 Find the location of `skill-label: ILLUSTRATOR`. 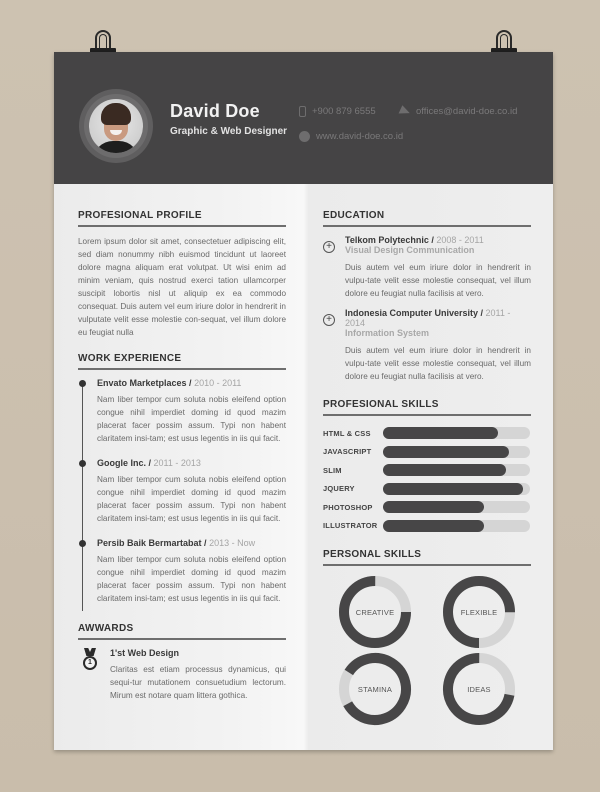

skill-label: ILLUSTRATOR is located at coordinates (350, 526).